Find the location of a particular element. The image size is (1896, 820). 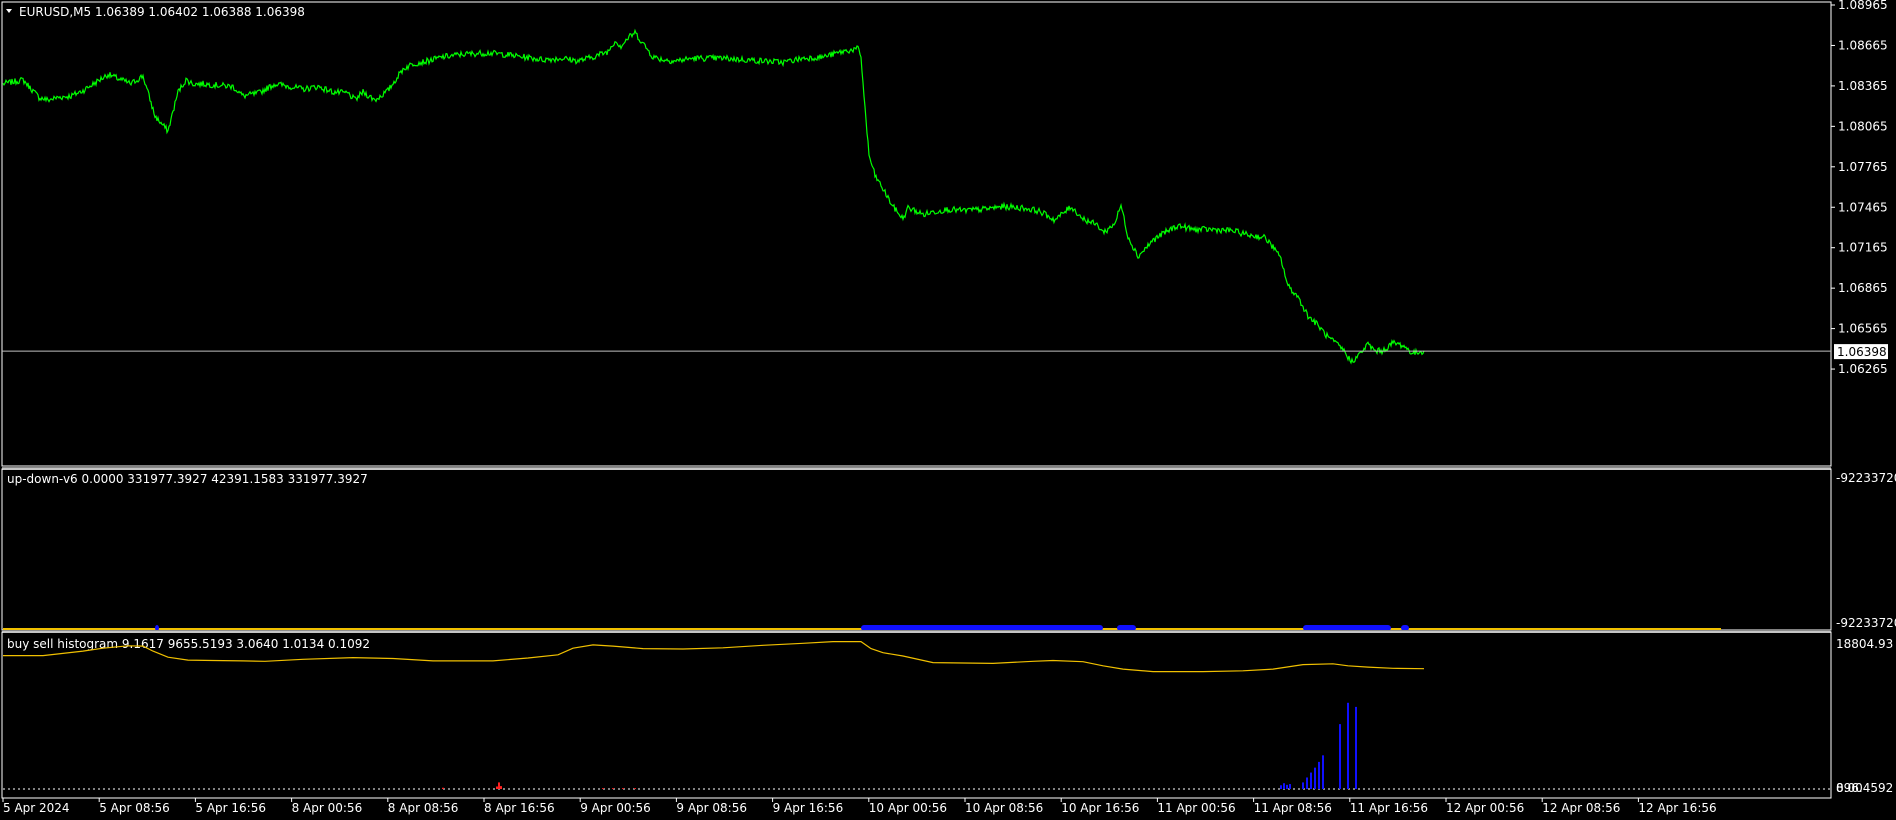

time-axis-label: 10 Apr 16:56 is located at coordinates (1100, 808).